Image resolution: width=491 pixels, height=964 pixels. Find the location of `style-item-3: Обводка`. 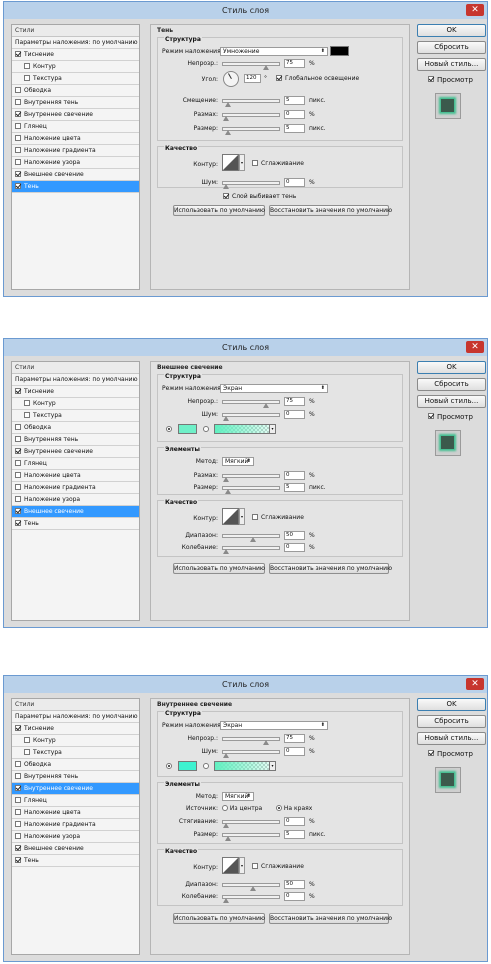

style-item-3: Обводка is located at coordinates (75, 91).